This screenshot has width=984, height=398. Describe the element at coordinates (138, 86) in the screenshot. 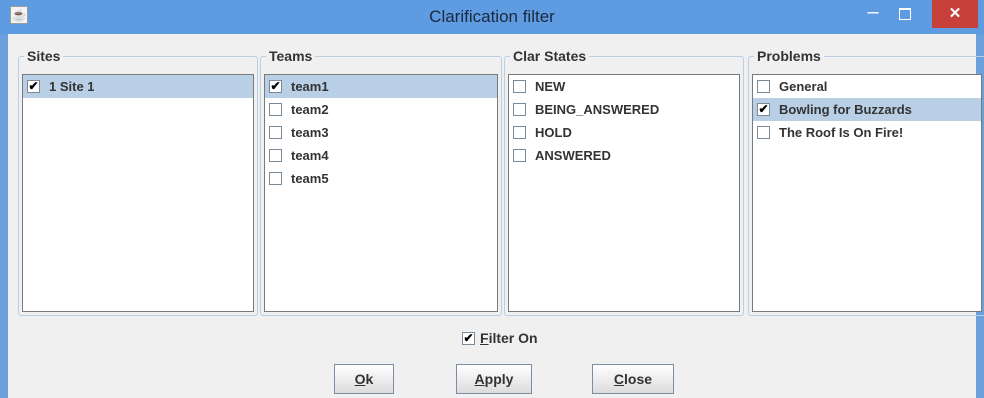

I see `list-item: ✔ 1 Site 1` at that location.